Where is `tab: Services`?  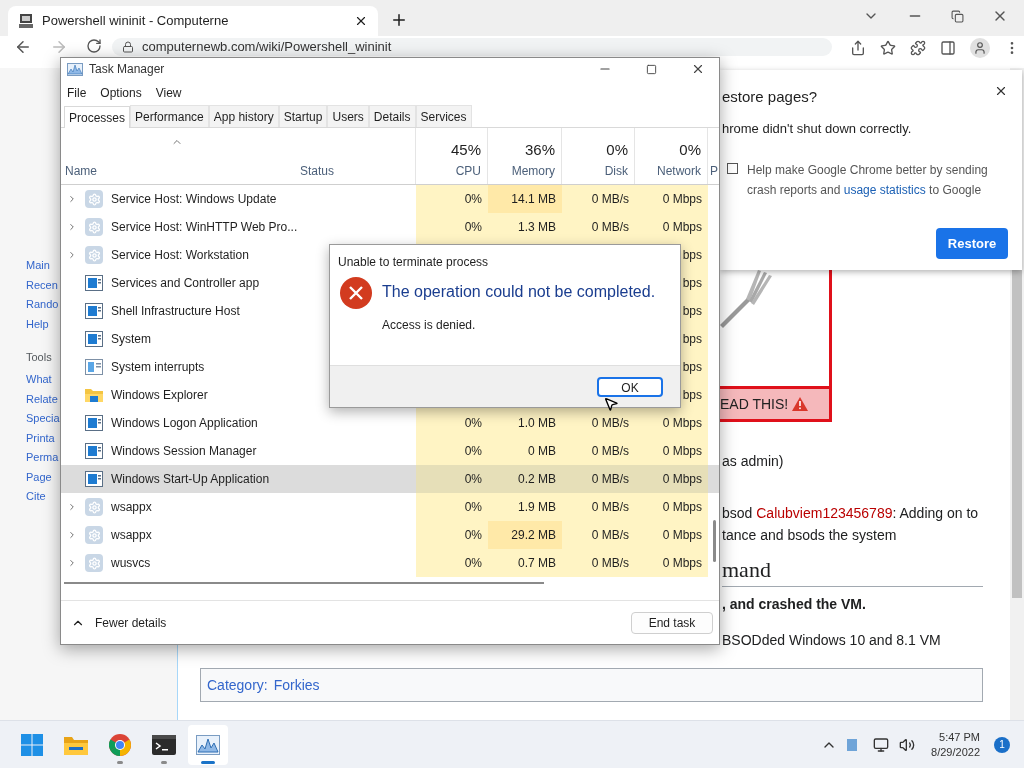
tab: Services is located at coordinates (443, 116).